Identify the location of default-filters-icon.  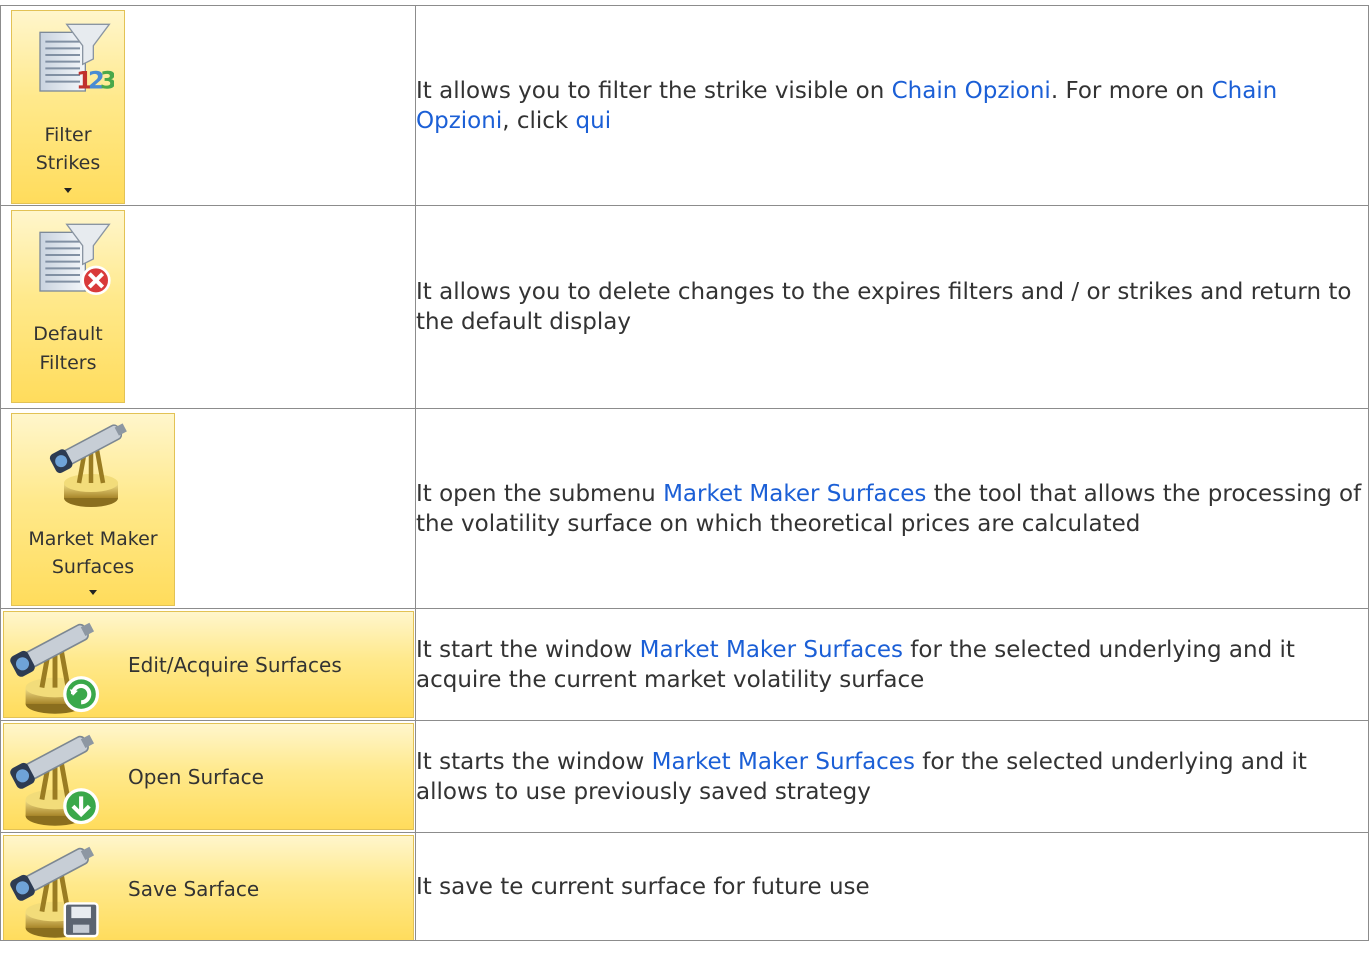
(70, 257).